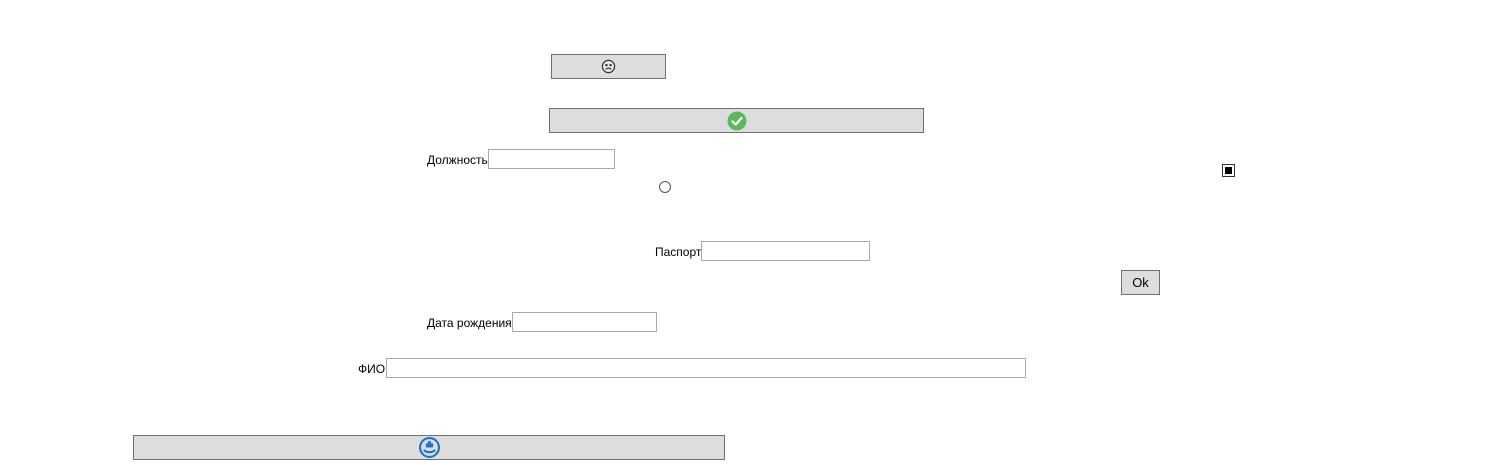 This screenshot has width=1512, height=465. Describe the element at coordinates (785, 251) in the screenshot. I see `passport-field` at that location.